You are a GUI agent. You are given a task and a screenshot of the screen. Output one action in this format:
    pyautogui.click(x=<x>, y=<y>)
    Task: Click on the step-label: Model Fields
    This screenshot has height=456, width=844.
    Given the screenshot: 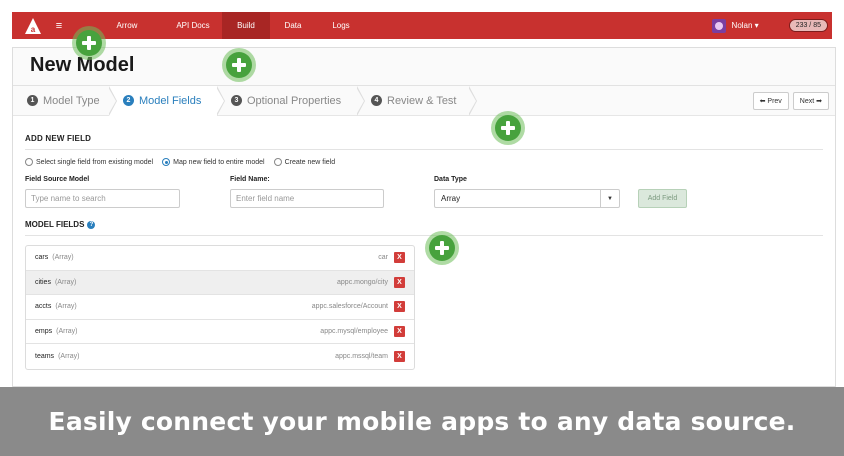 What is the action you would take?
    pyautogui.click(x=170, y=100)
    